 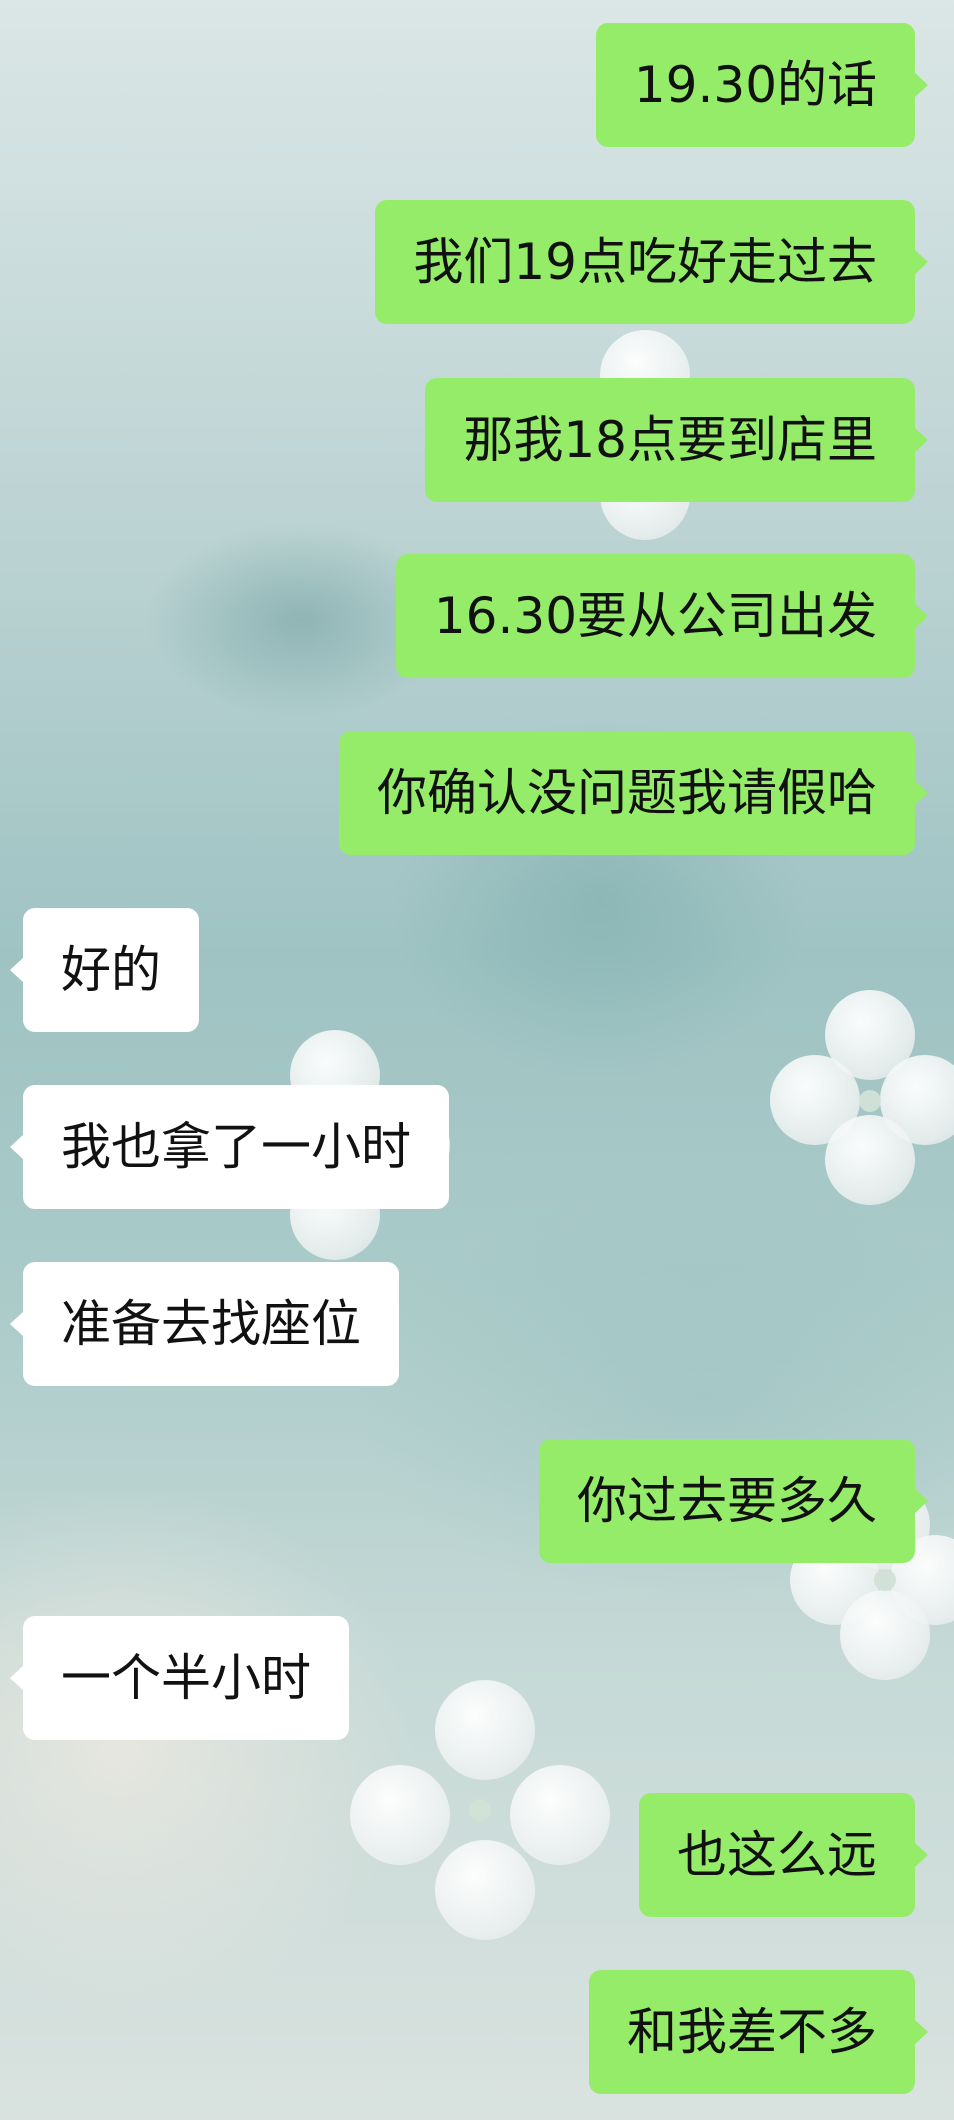 What do you see at coordinates (179, 1678) in the screenshot?
I see `received-message-bubble: 一个半小时` at bounding box center [179, 1678].